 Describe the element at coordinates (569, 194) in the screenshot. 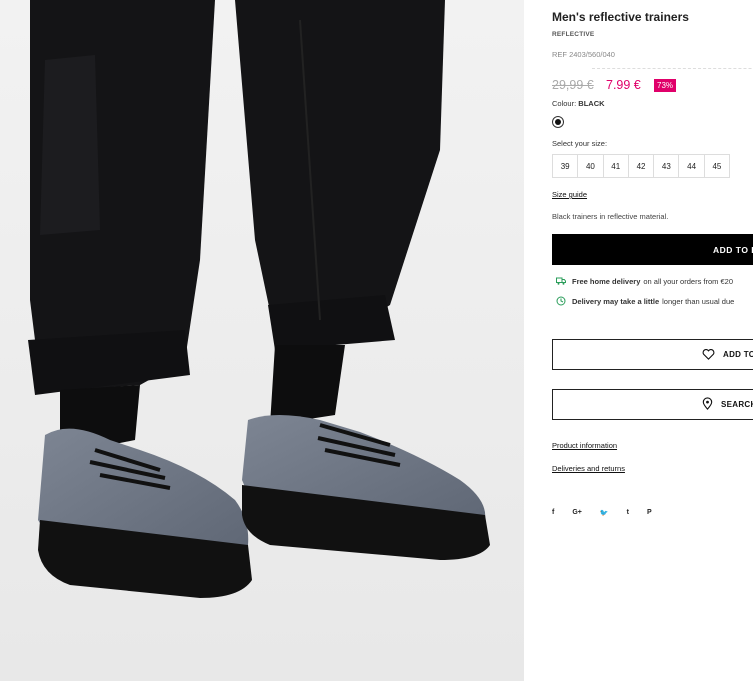

I see `size-guide-link: Size guide` at that location.